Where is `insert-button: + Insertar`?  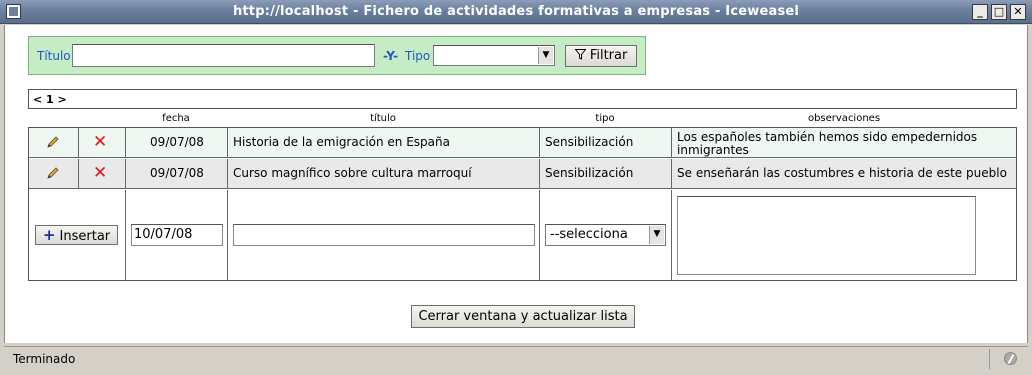 insert-button: + Insertar is located at coordinates (76, 235).